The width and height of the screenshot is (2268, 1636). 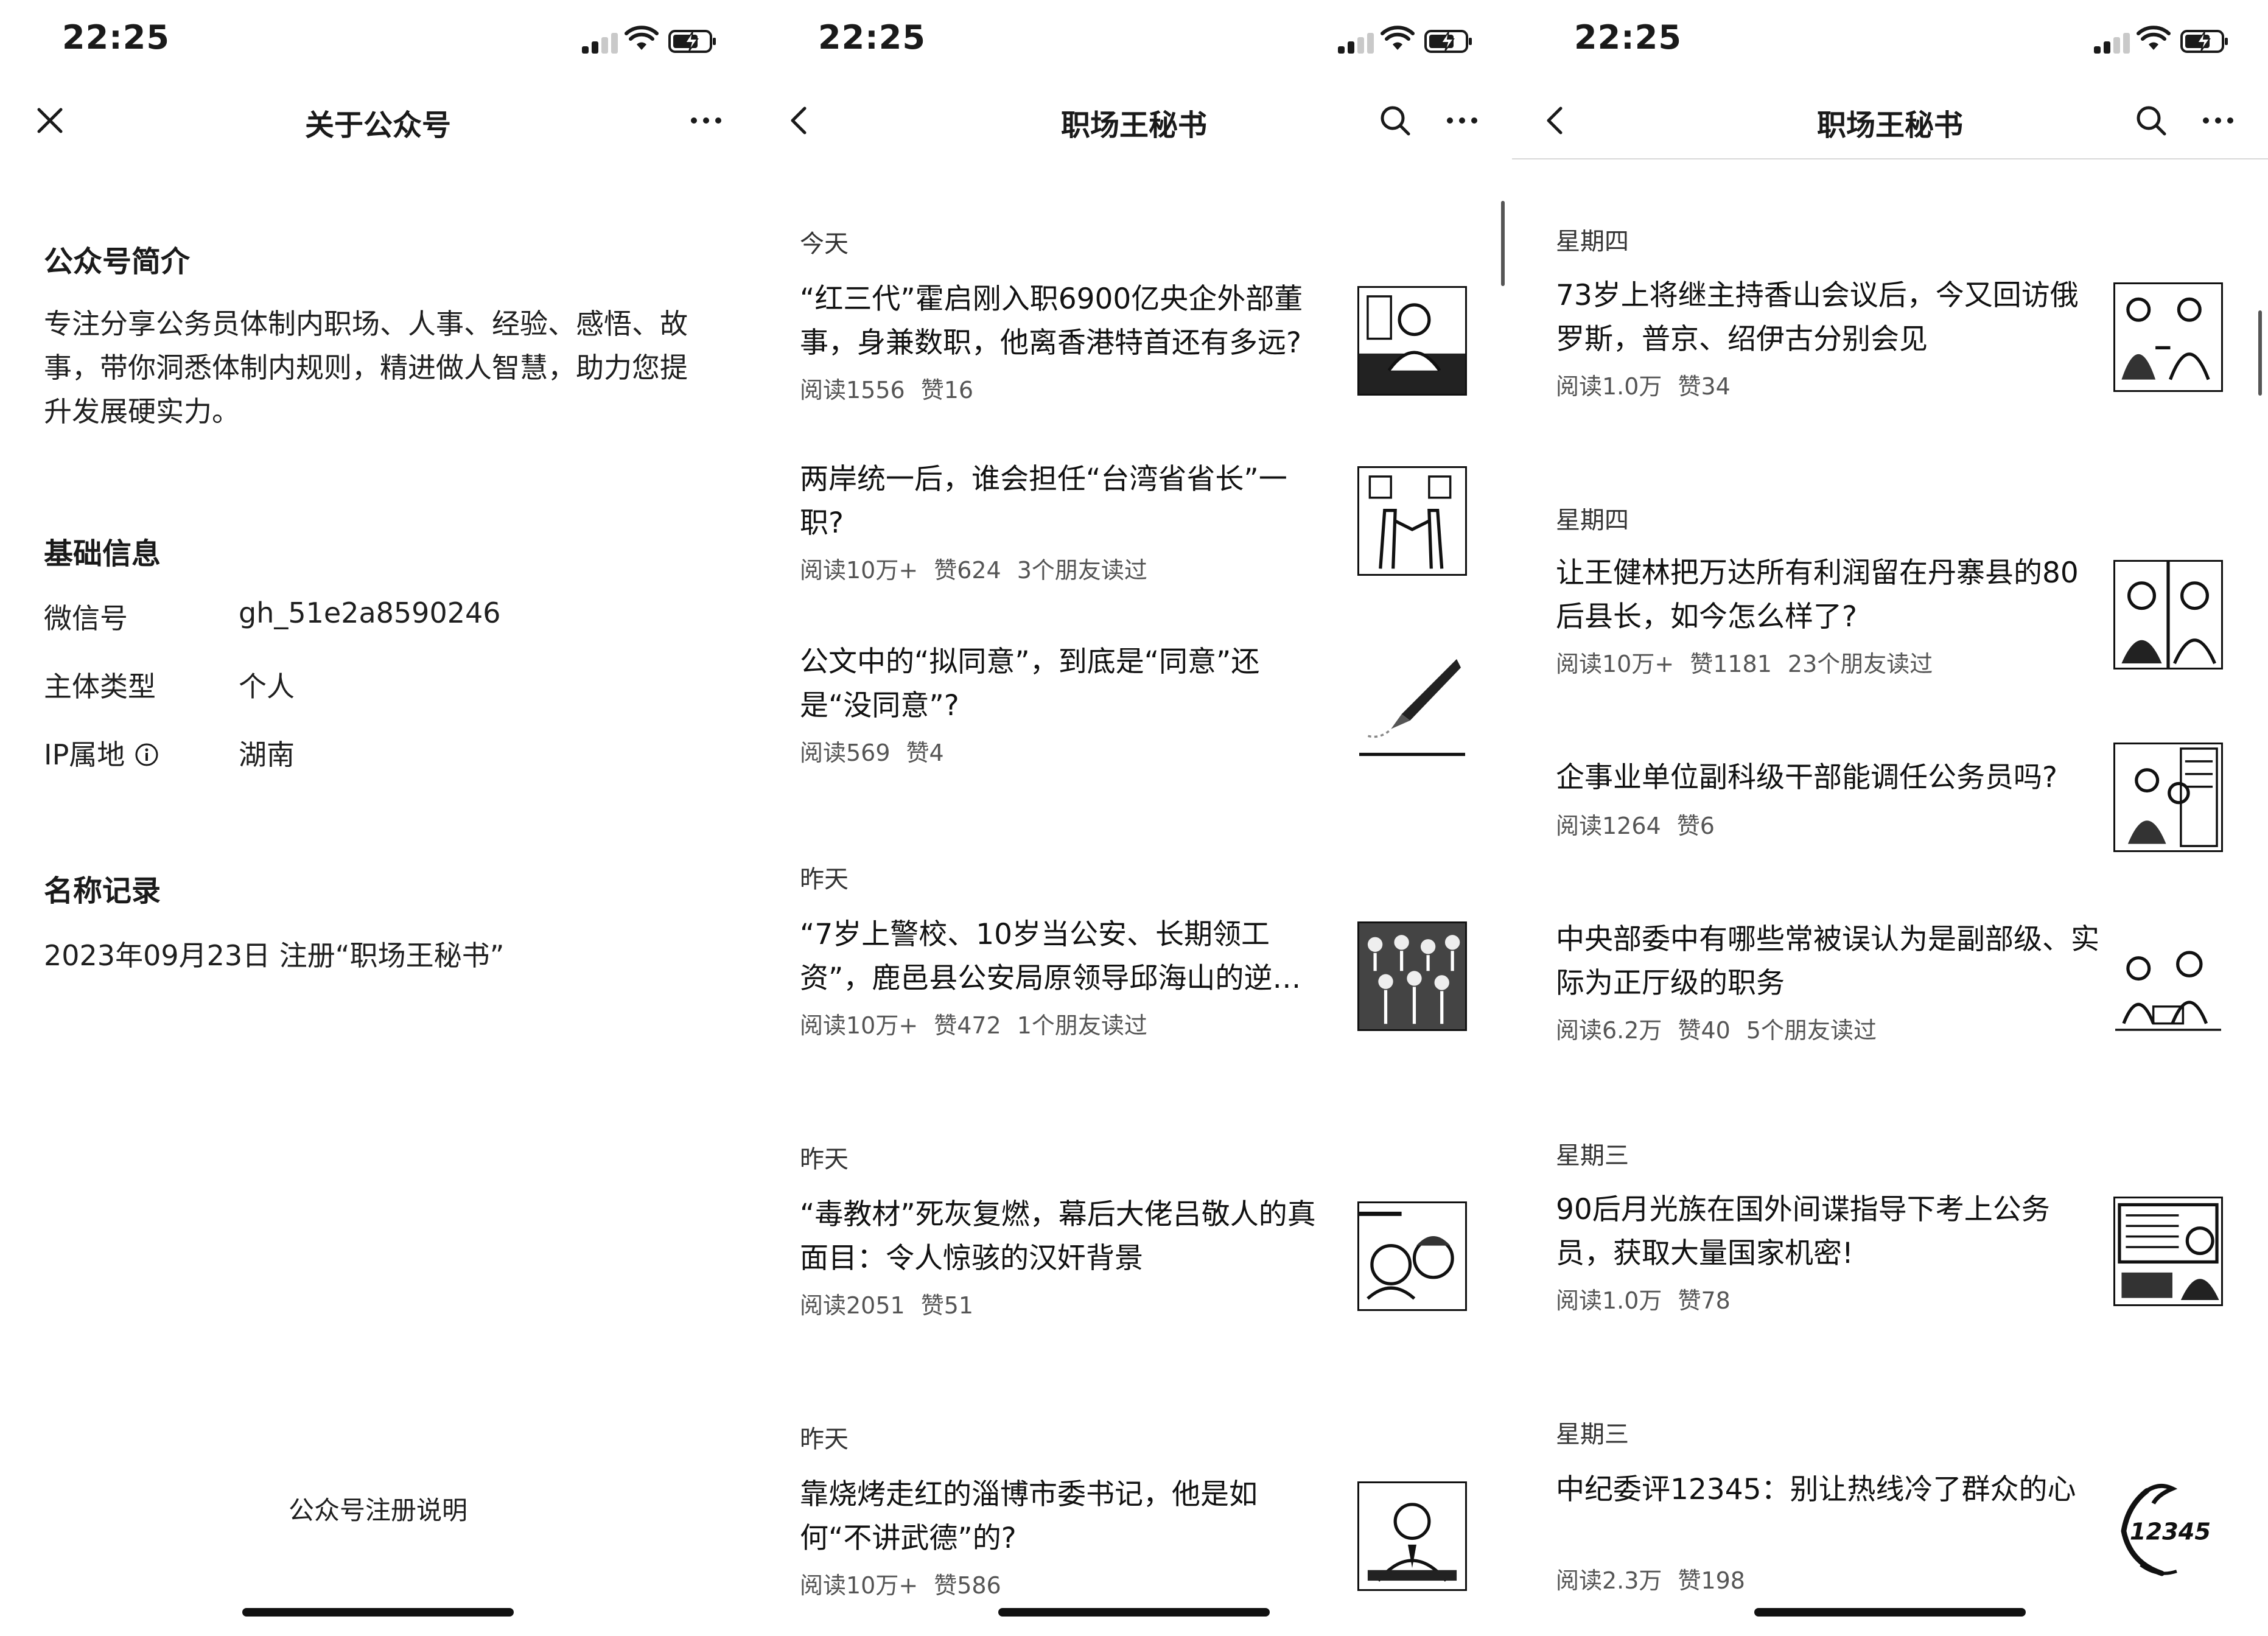 I want to click on article-meta: 阅读2051 赞51, so click(x=894, y=1303).